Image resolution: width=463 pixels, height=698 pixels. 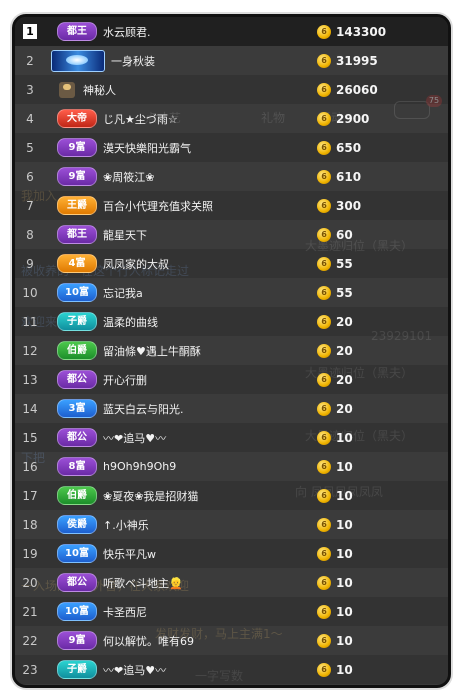 What do you see at coordinates (67, 89) in the screenshot?
I see `mystery-user-icon` at bounding box center [67, 89].